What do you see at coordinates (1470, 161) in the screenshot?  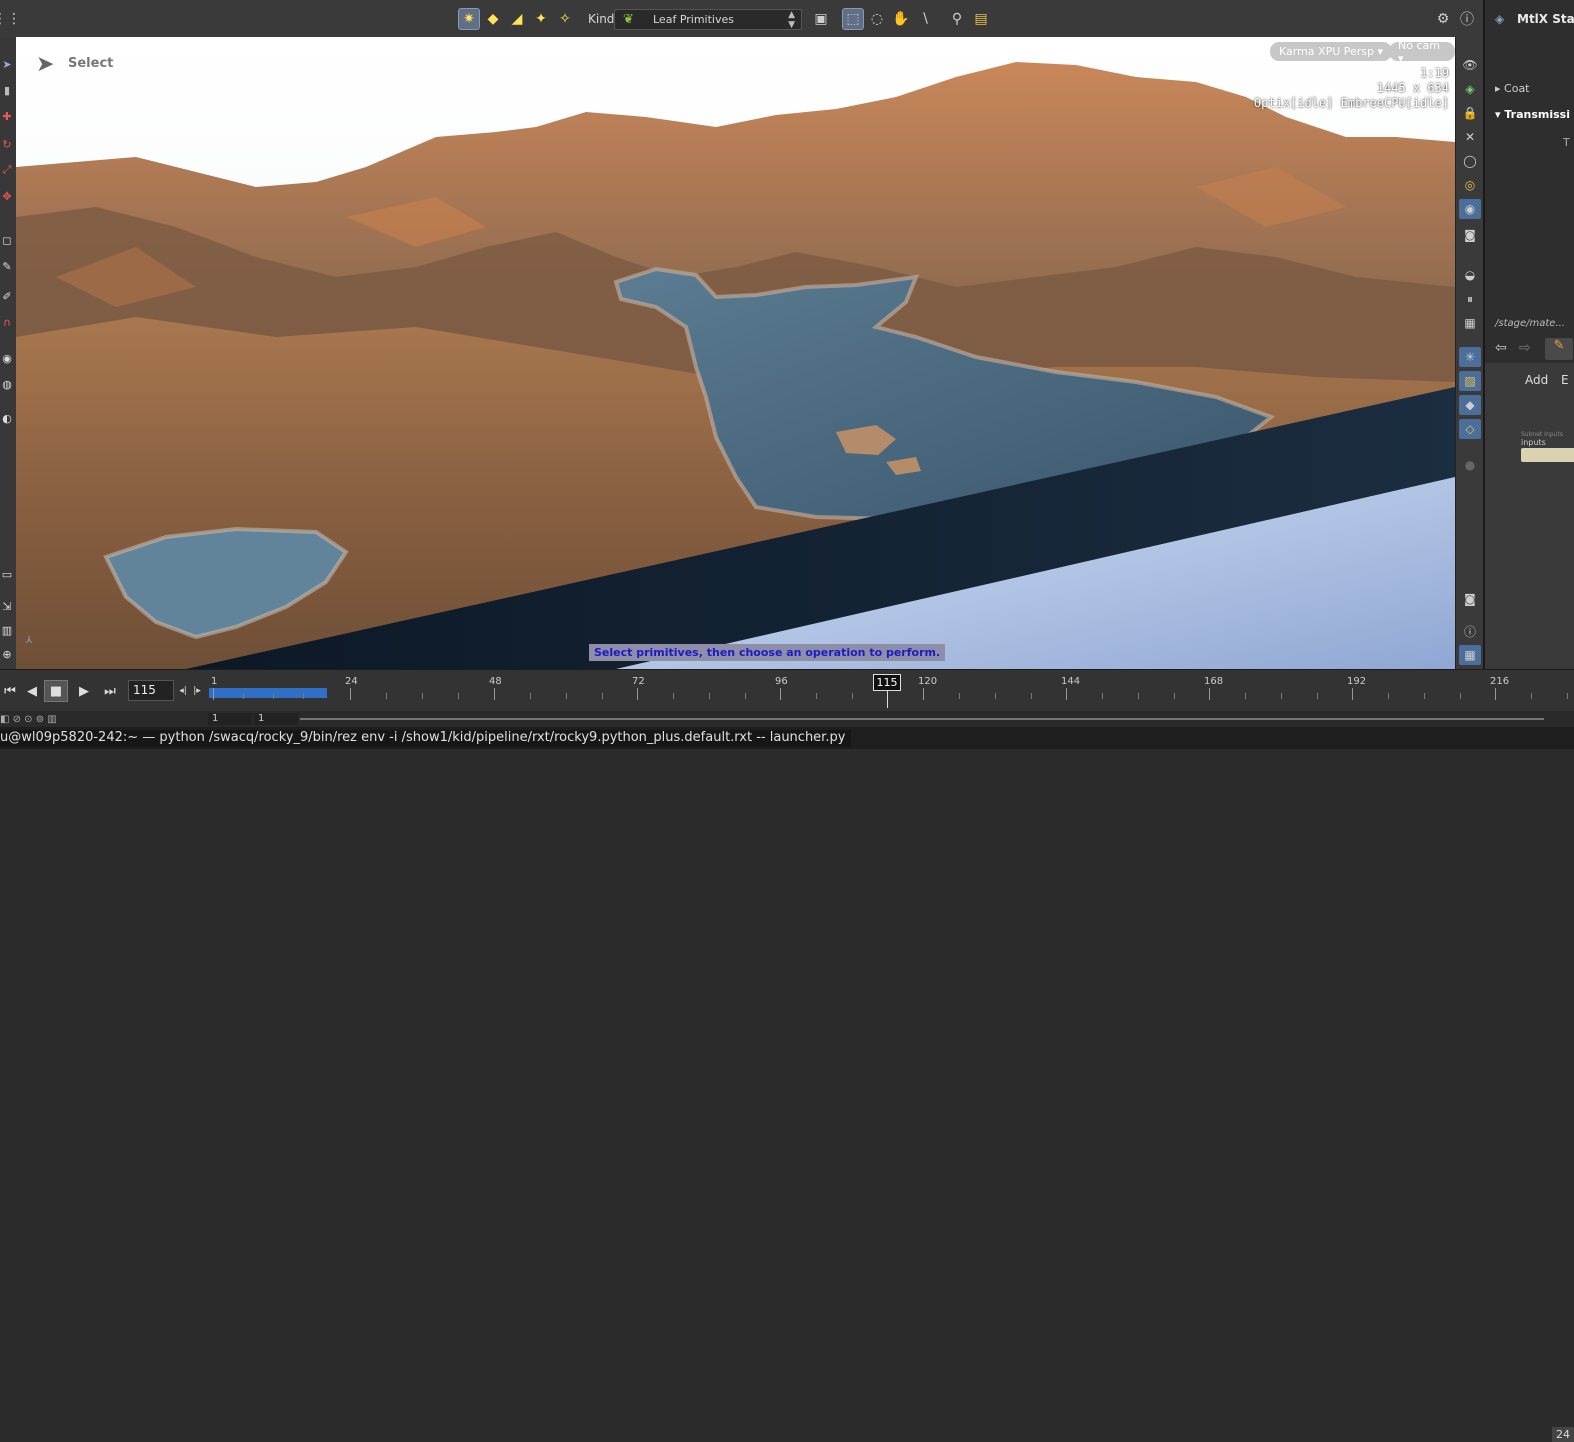 I see `shading-icon: ◯` at bounding box center [1470, 161].